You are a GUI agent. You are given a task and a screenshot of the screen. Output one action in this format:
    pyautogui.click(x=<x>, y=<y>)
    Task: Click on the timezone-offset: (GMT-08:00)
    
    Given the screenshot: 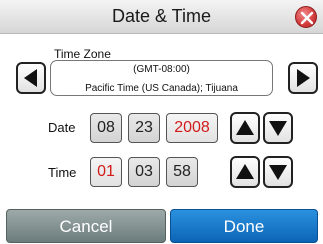 What is the action you would take?
    pyautogui.click(x=161, y=69)
    